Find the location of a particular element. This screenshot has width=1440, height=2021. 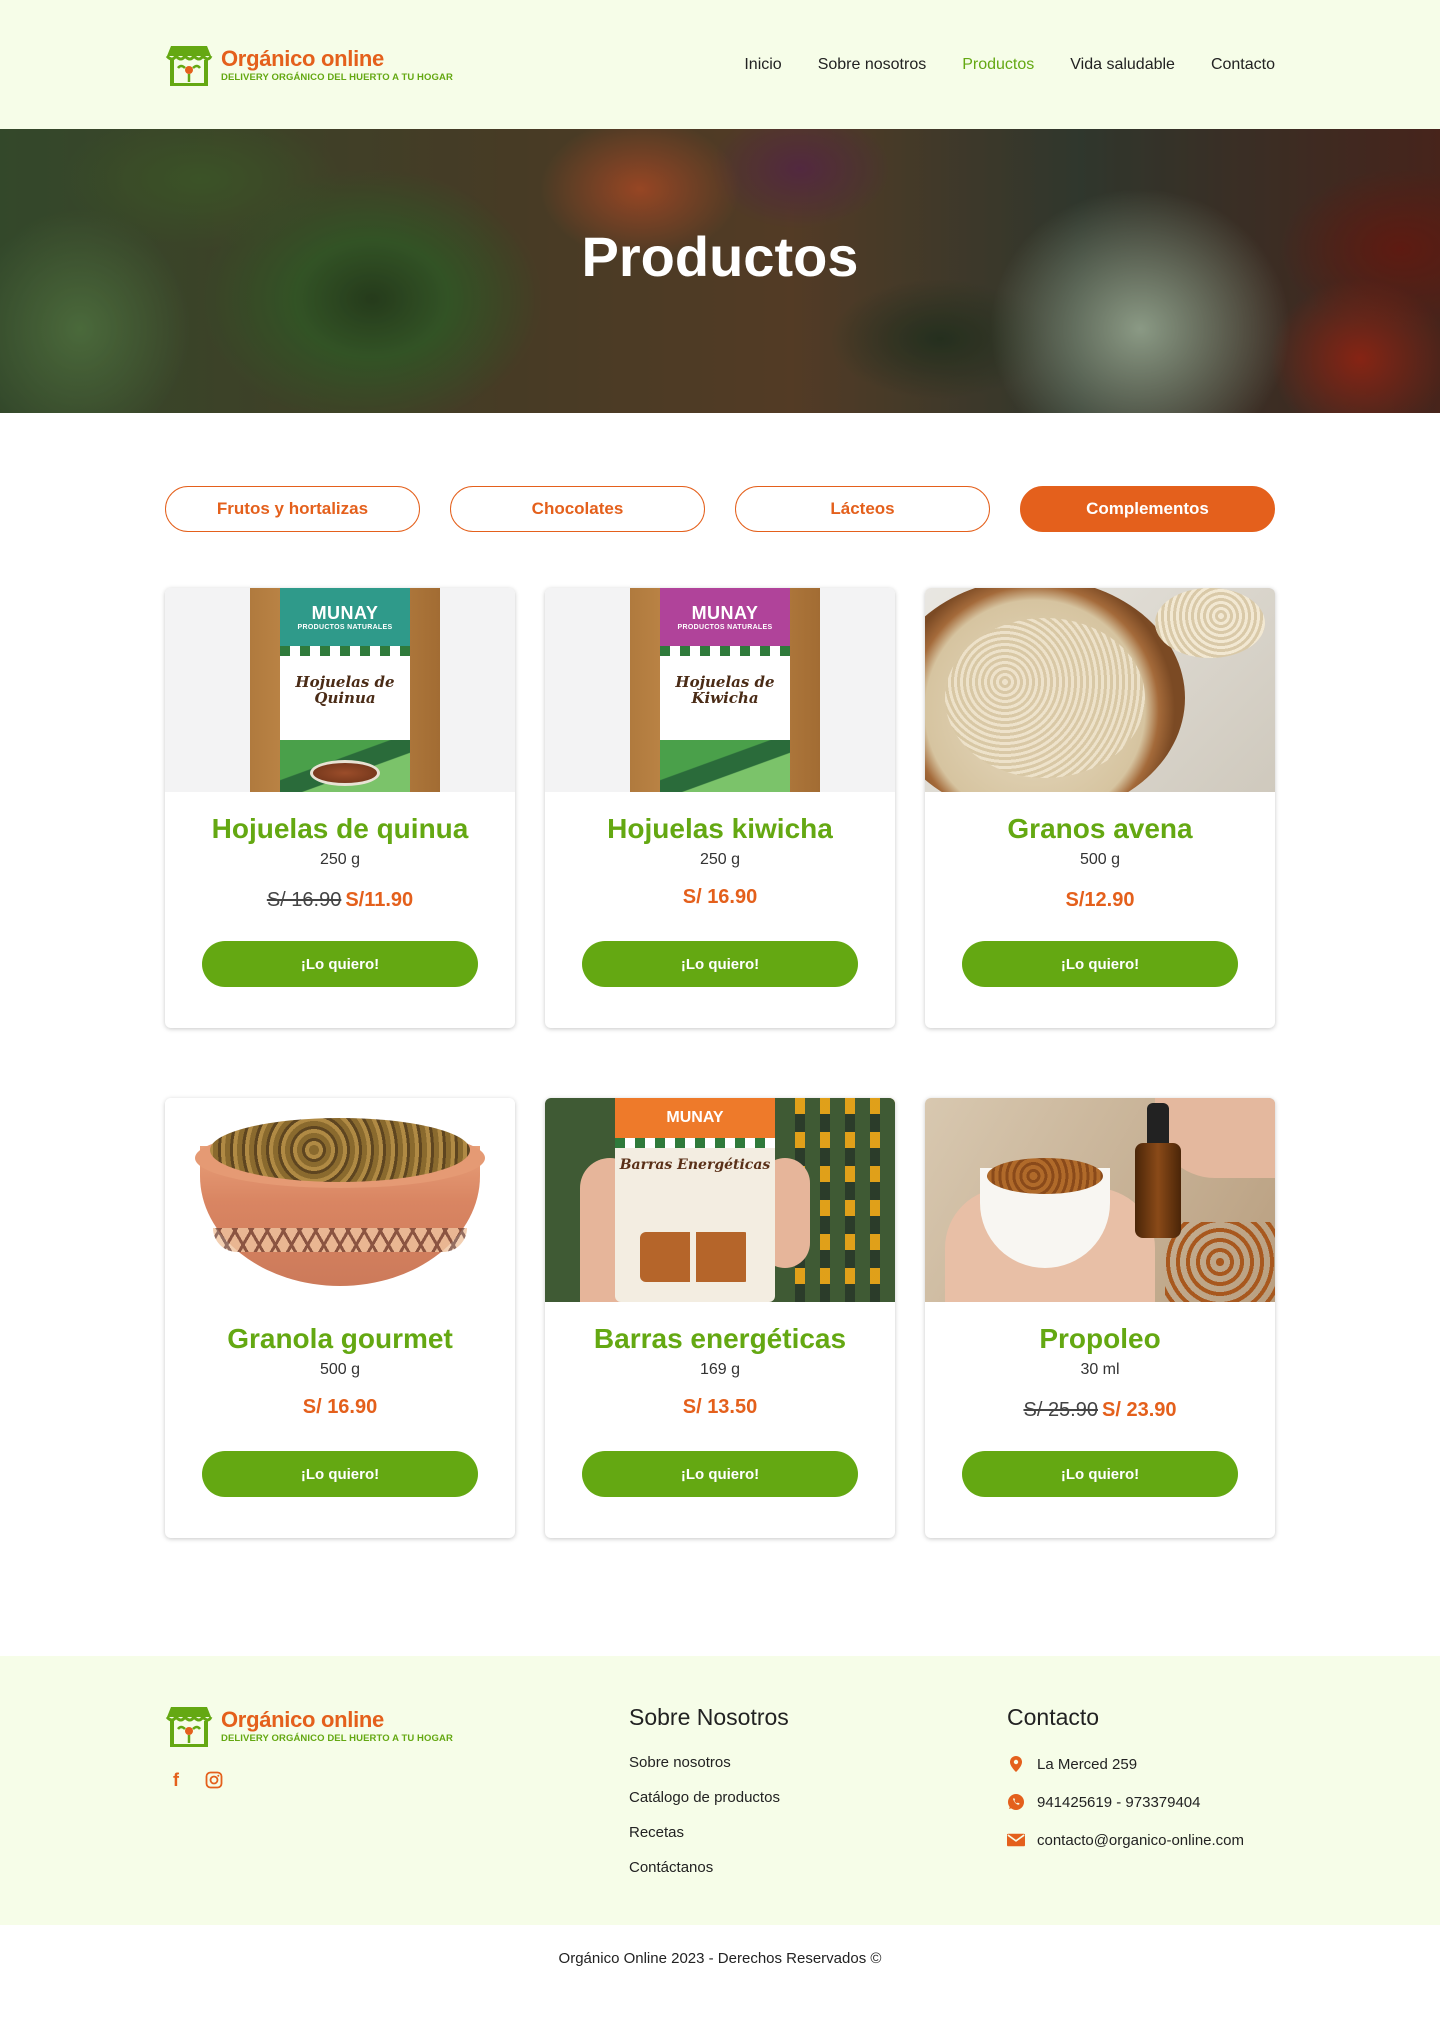

product-name: Granos avena is located at coordinates (1100, 828).